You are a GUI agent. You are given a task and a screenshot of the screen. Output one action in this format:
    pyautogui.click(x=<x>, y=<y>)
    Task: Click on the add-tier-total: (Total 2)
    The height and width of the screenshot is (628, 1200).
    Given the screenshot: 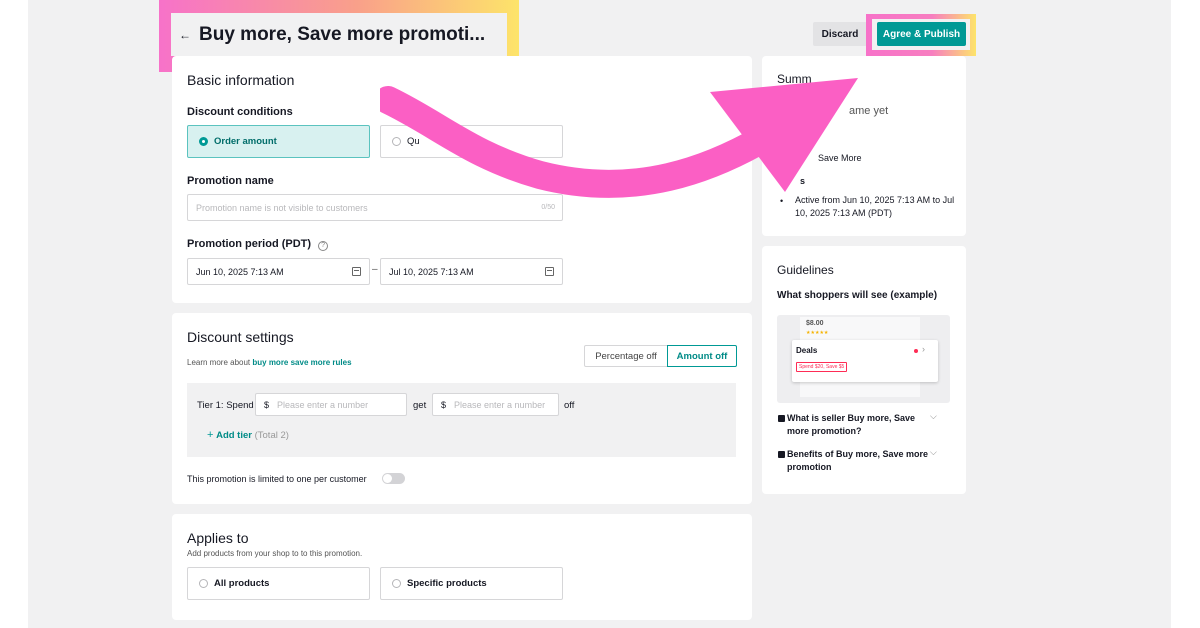 What is the action you would take?
    pyautogui.click(x=271, y=435)
    